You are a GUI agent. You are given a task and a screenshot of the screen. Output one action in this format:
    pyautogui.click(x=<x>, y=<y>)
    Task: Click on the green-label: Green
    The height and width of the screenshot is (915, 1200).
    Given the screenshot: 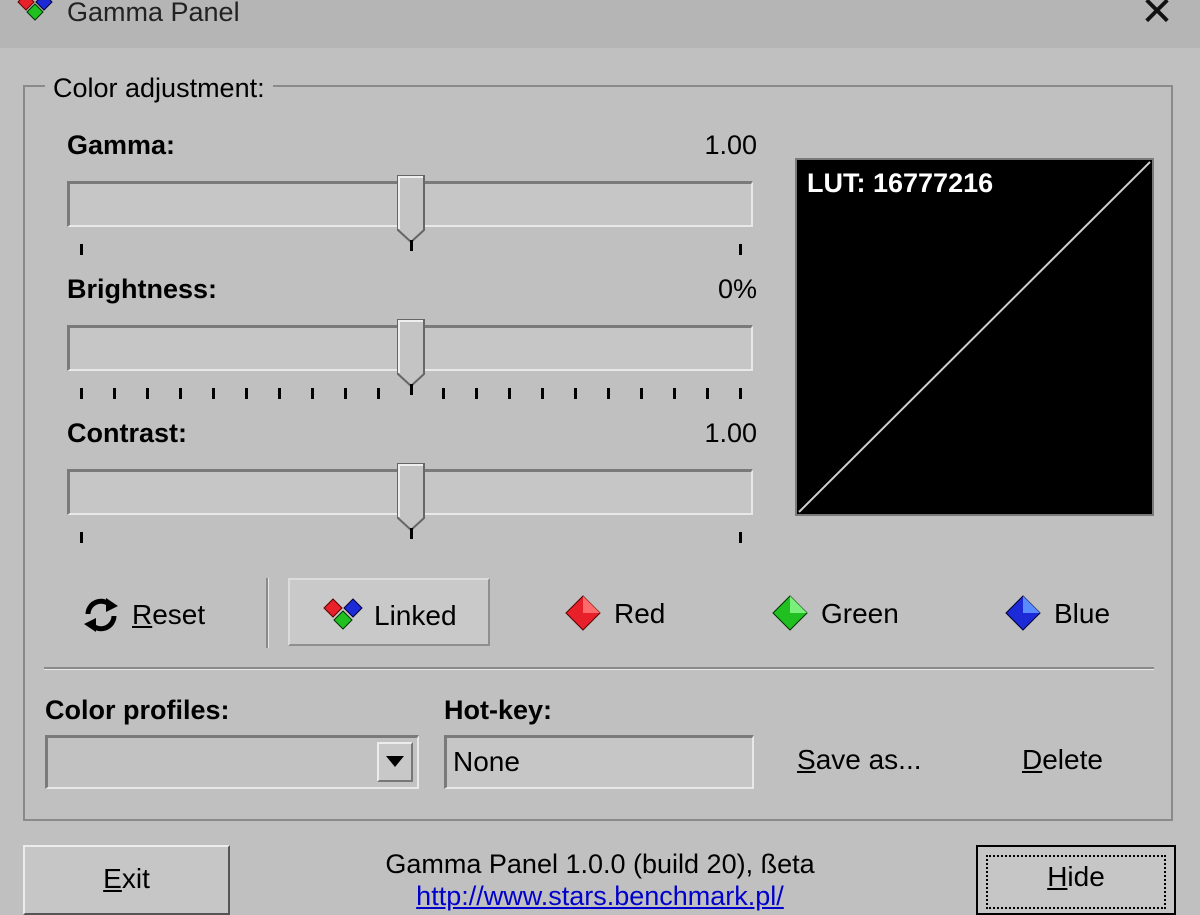 What is the action you would take?
    pyautogui.click(x=860, y=613)
    